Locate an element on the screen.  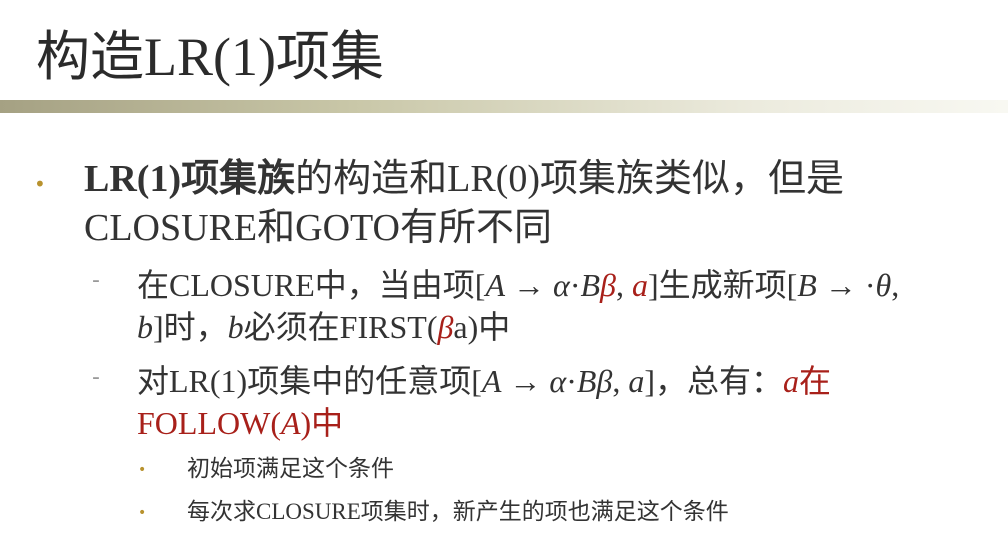
sub2-text-red: 在 is located at coordinates (815, 381).